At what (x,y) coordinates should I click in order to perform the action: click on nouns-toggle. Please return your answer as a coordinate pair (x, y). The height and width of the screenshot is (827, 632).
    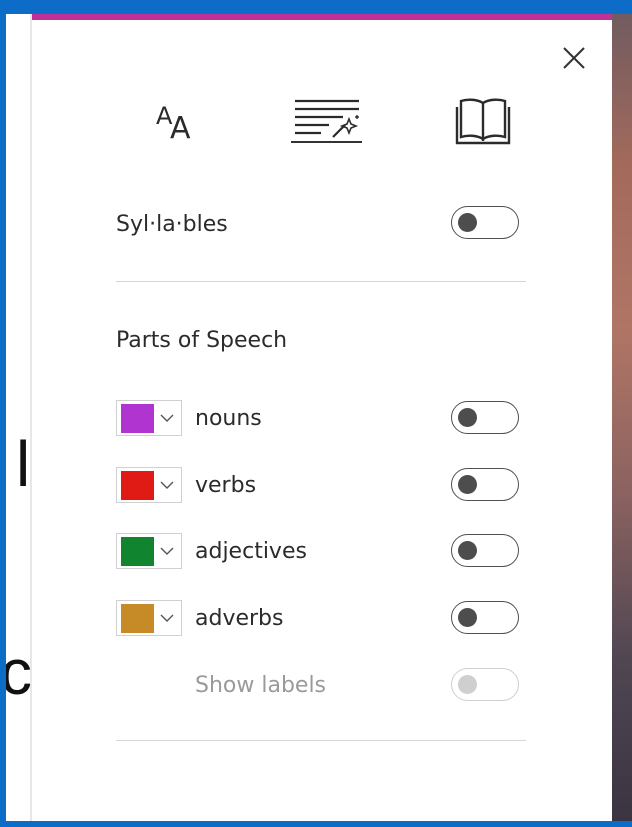
    Looking at the image, I should click on (485, 417).